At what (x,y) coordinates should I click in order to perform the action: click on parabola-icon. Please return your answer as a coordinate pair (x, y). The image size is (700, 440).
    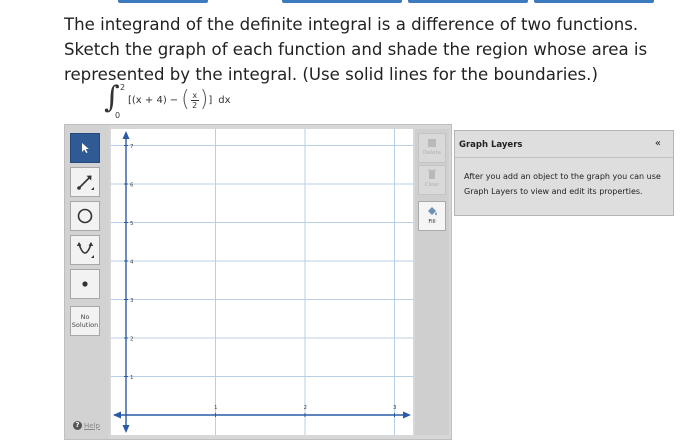
    Looking at the image, I should click on (85, 250).